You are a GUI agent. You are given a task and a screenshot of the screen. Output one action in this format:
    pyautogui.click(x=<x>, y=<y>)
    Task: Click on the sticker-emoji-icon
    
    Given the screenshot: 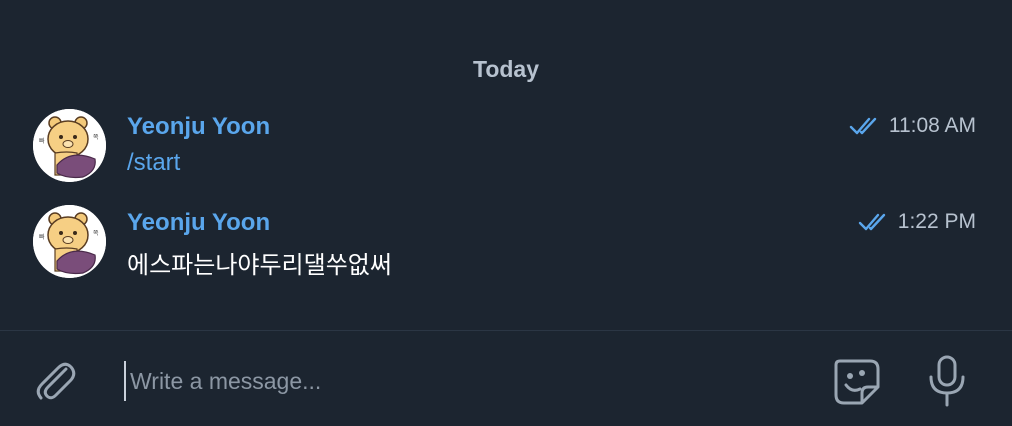 What is the action you would take?
    pyautogui.click(x=857, y=382)
    